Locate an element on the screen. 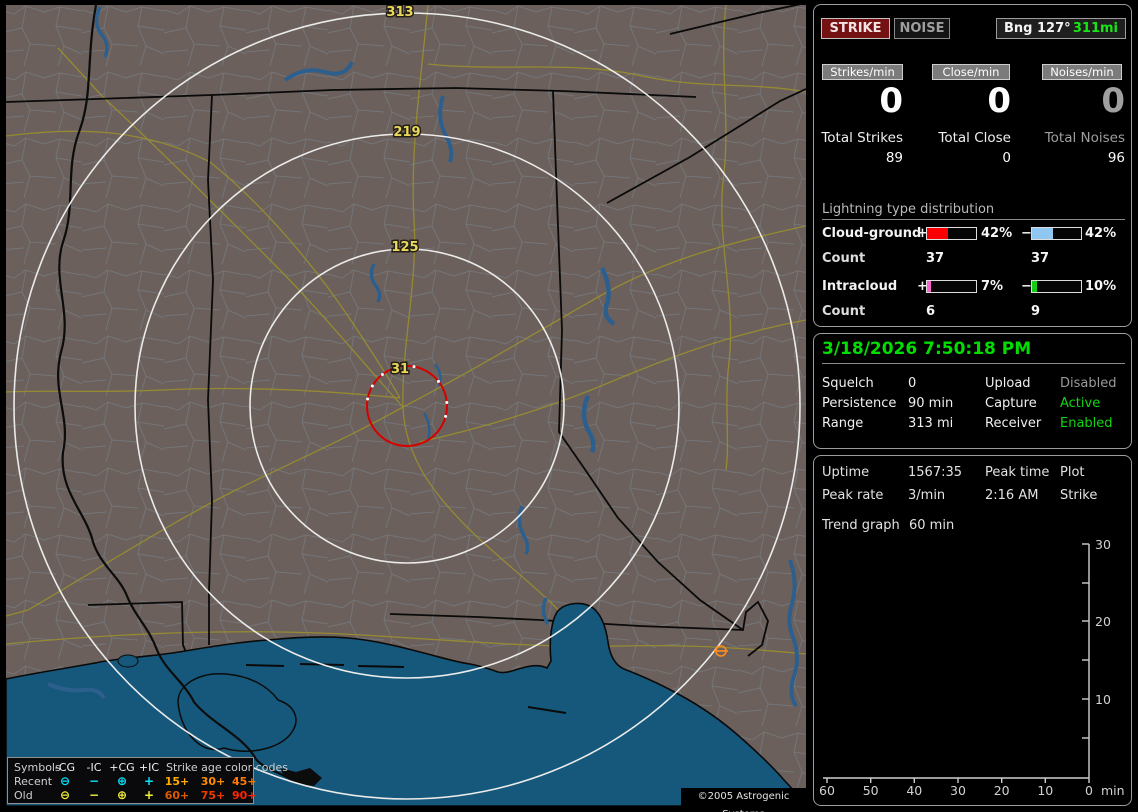 The image size is (1138, 812). intracloud-minus-bar is located at coordinates (1056, 286).